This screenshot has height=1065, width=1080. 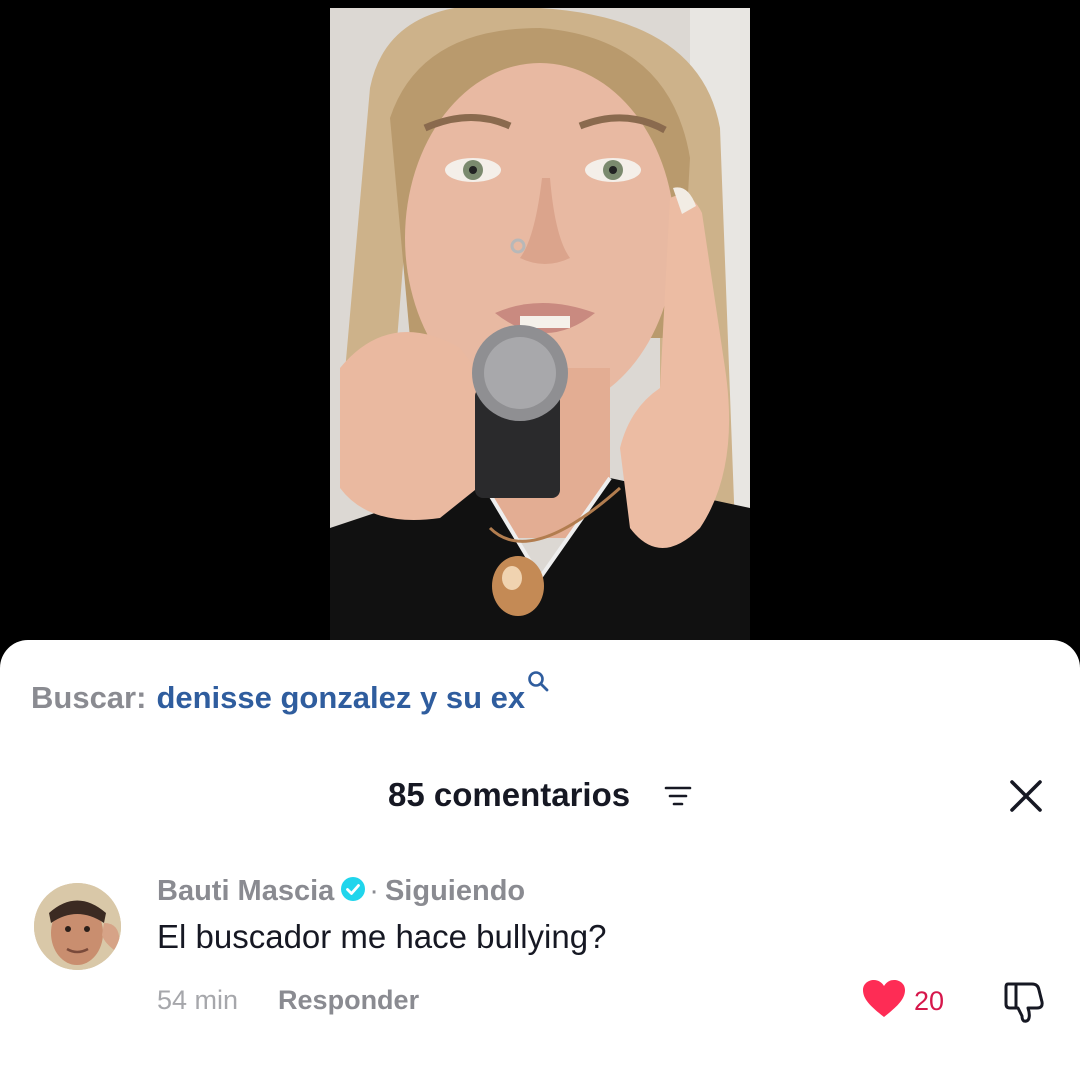 I want to click on search-query-link: denisse gonzalez y su ex, so click(x=340, y=698).